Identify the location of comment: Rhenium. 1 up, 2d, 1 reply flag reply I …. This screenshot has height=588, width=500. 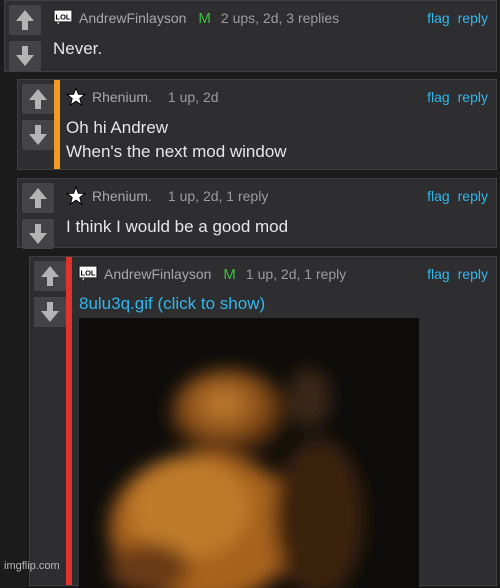
(257, 213).